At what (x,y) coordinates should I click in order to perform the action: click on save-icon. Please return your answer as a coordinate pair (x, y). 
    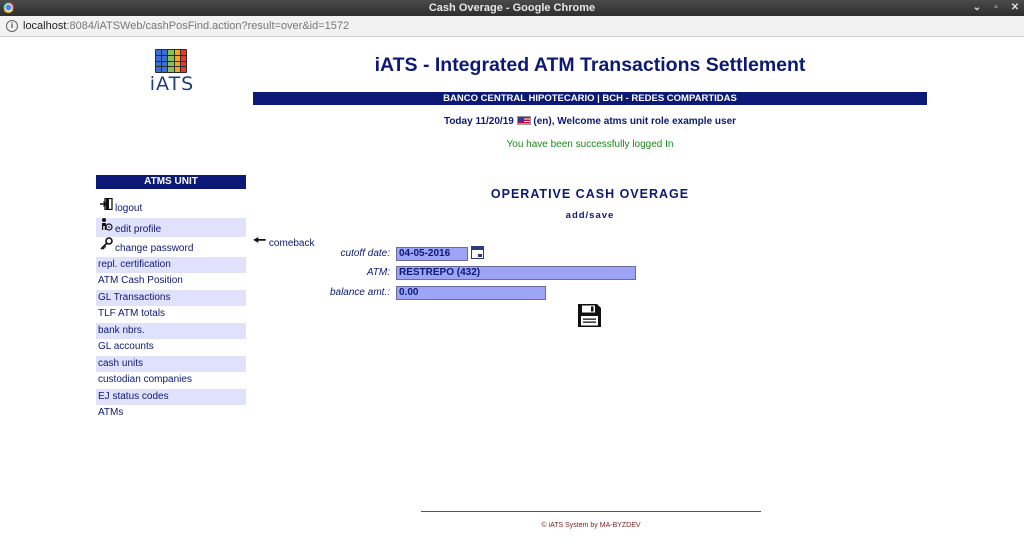
    Looking at the image, I should click on (589, 315).